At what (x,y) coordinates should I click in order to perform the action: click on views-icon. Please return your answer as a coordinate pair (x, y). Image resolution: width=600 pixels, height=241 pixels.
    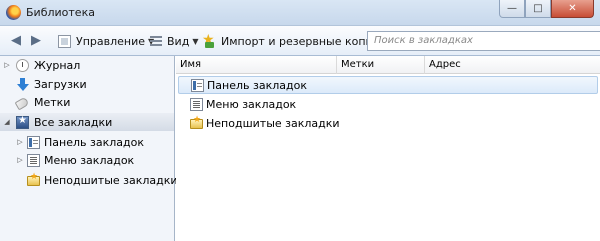
    Looking at the image, I should click on (156, 41).